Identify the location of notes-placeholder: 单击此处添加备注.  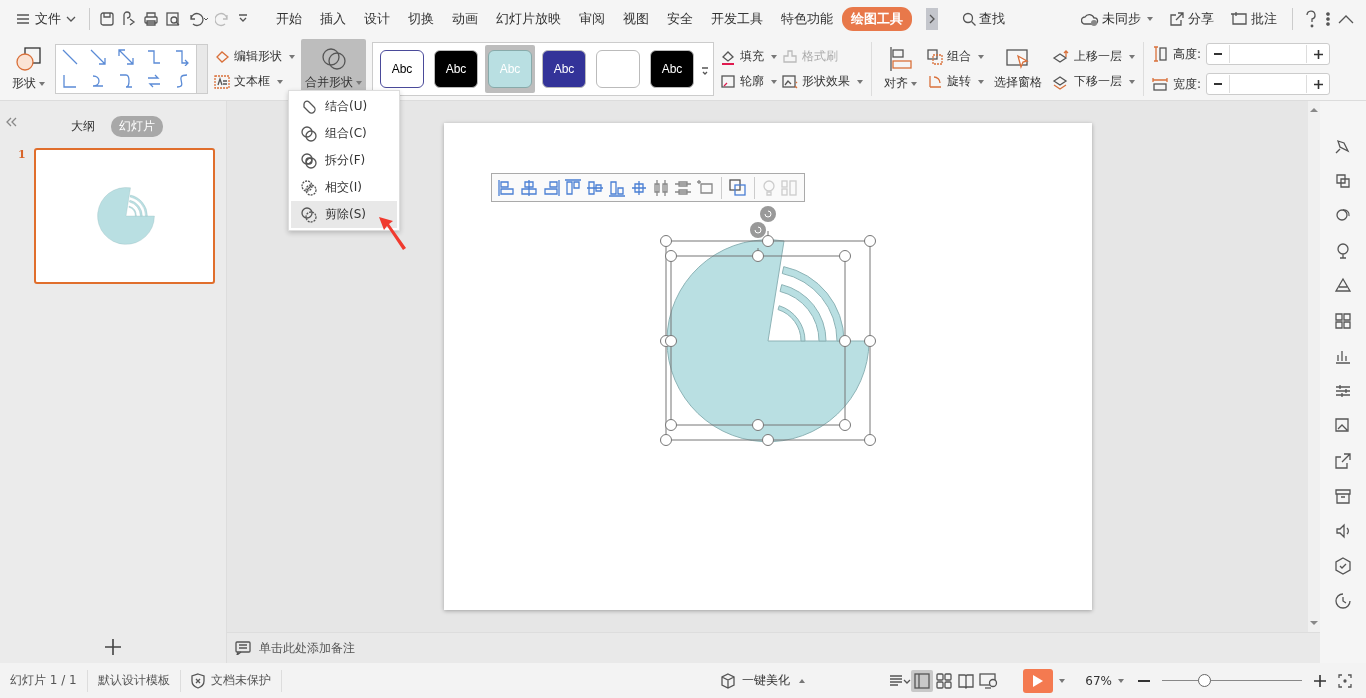
(307, 648).